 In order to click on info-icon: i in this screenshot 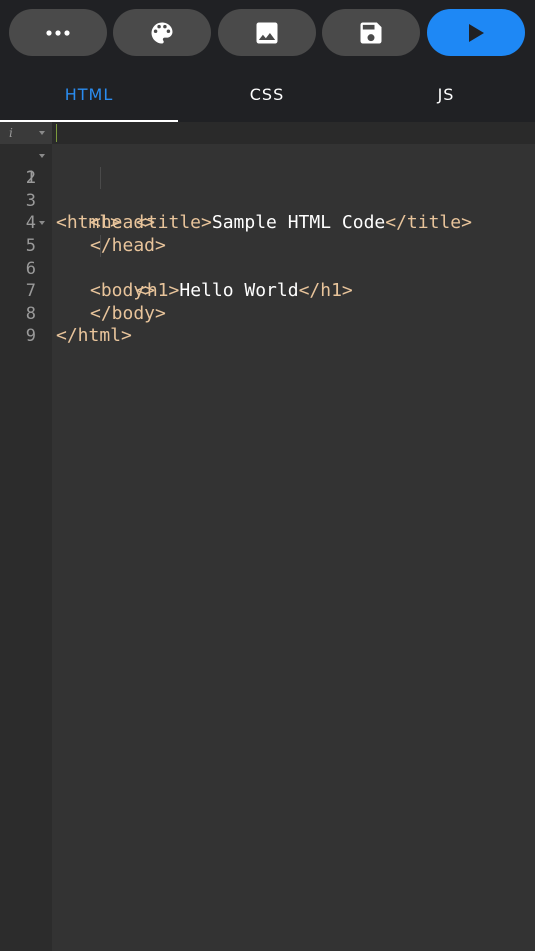, I will do `click(11, 133)`.